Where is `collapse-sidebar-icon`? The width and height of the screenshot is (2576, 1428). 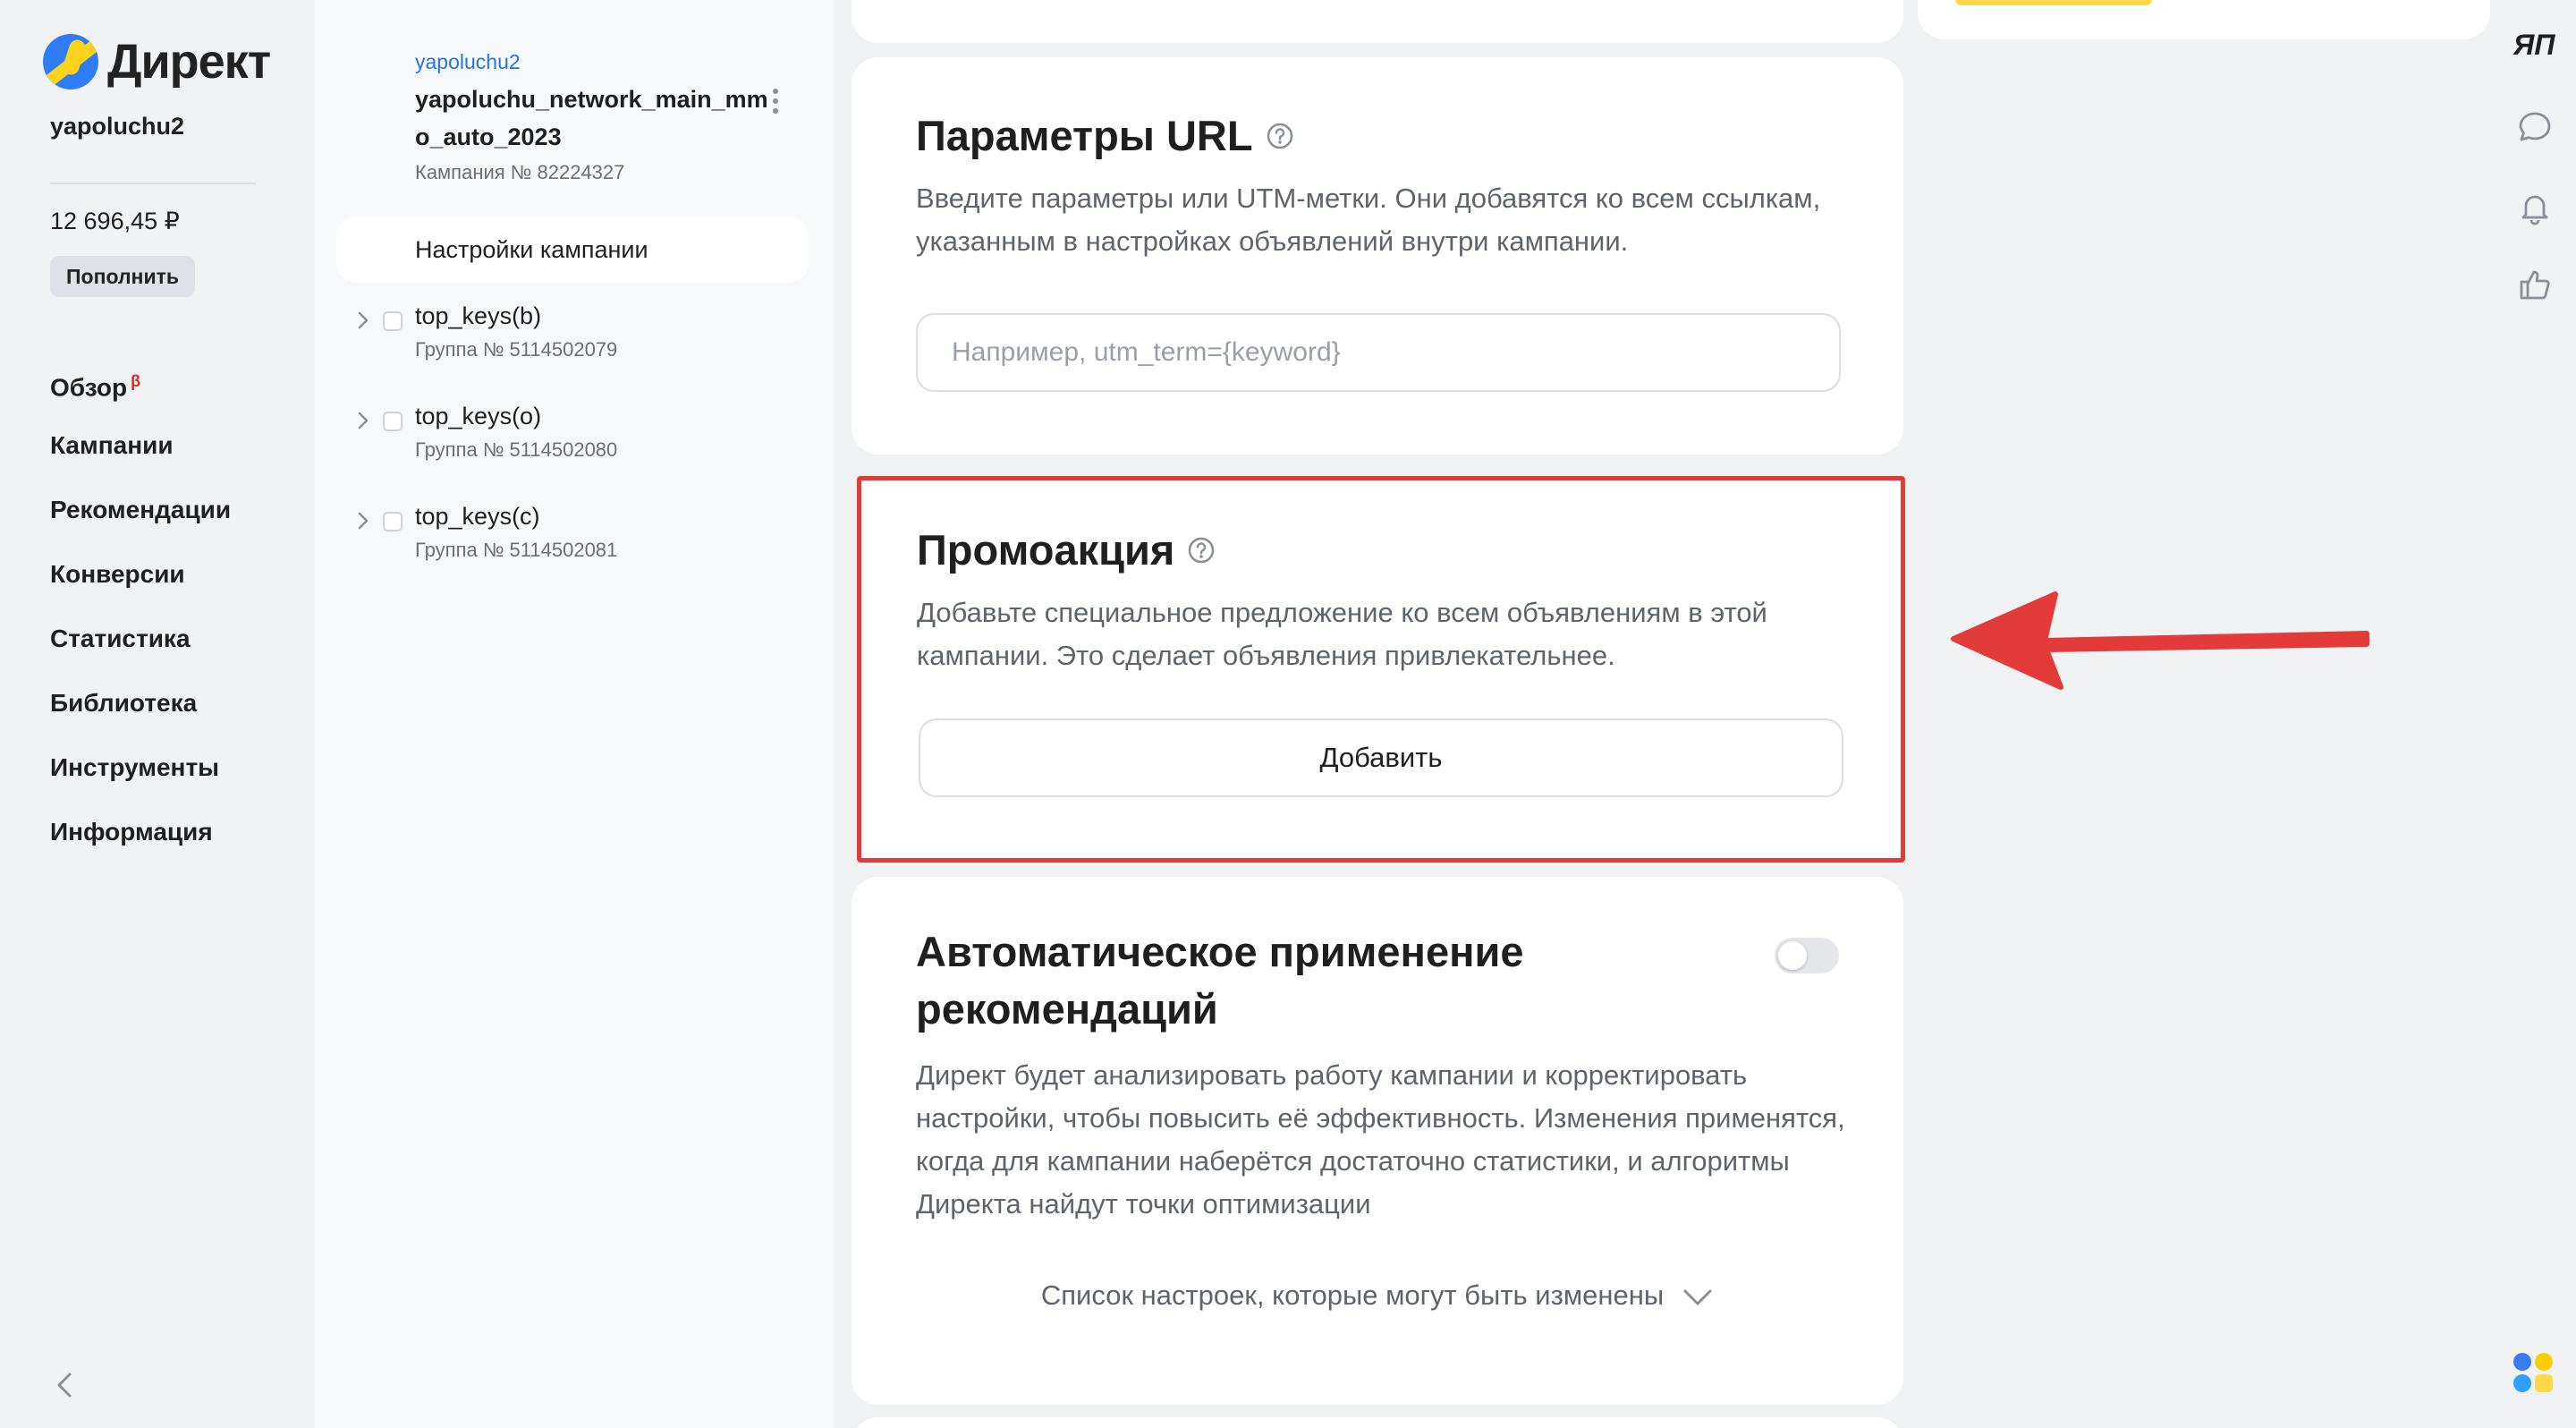 collapse-sidebar-icon is located at coordinates (64, 1385).